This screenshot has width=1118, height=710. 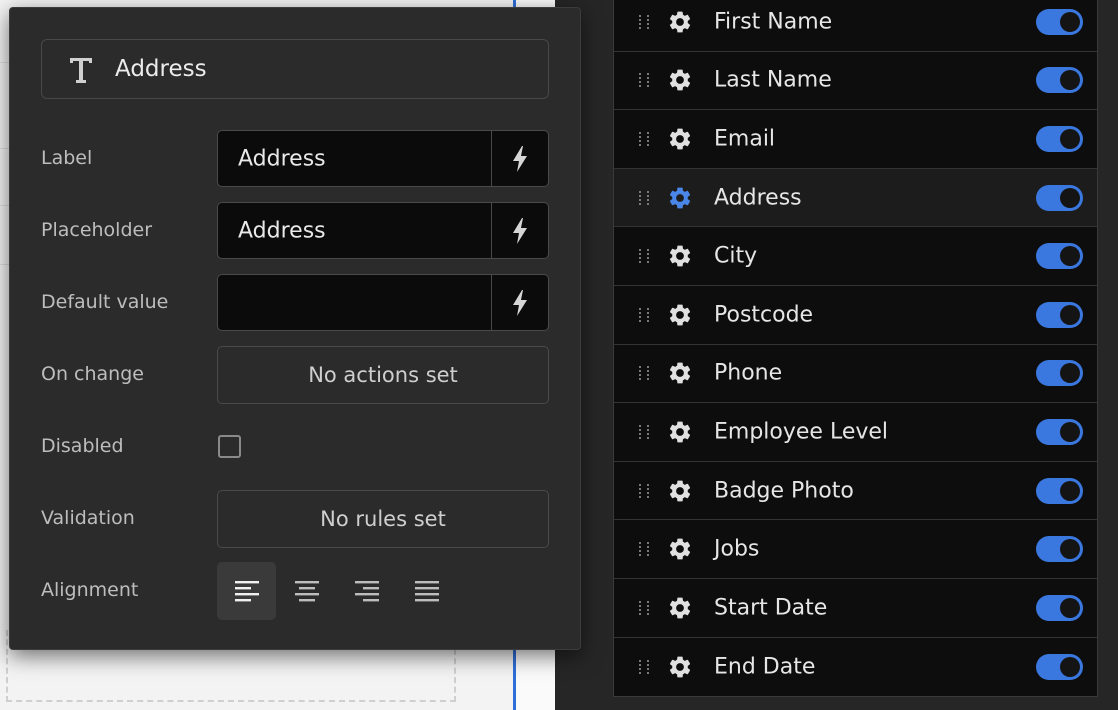 I want to click on on-change-actions-button: No actions set, so click(x=383, y=375).